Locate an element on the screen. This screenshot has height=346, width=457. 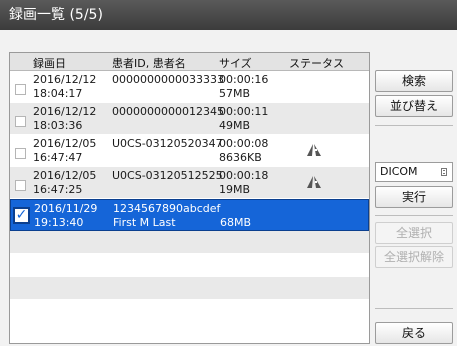
row-time: 16:47:47 is located at coordinates (58, 157).